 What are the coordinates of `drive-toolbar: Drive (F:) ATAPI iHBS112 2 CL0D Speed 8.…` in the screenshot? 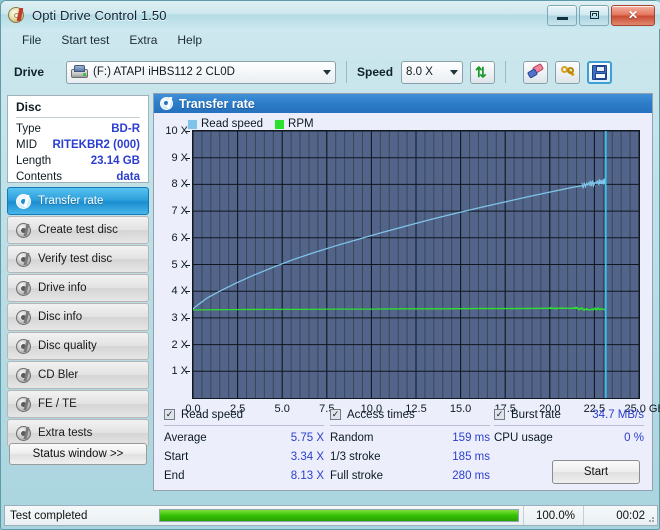 It's located at (331, 72).